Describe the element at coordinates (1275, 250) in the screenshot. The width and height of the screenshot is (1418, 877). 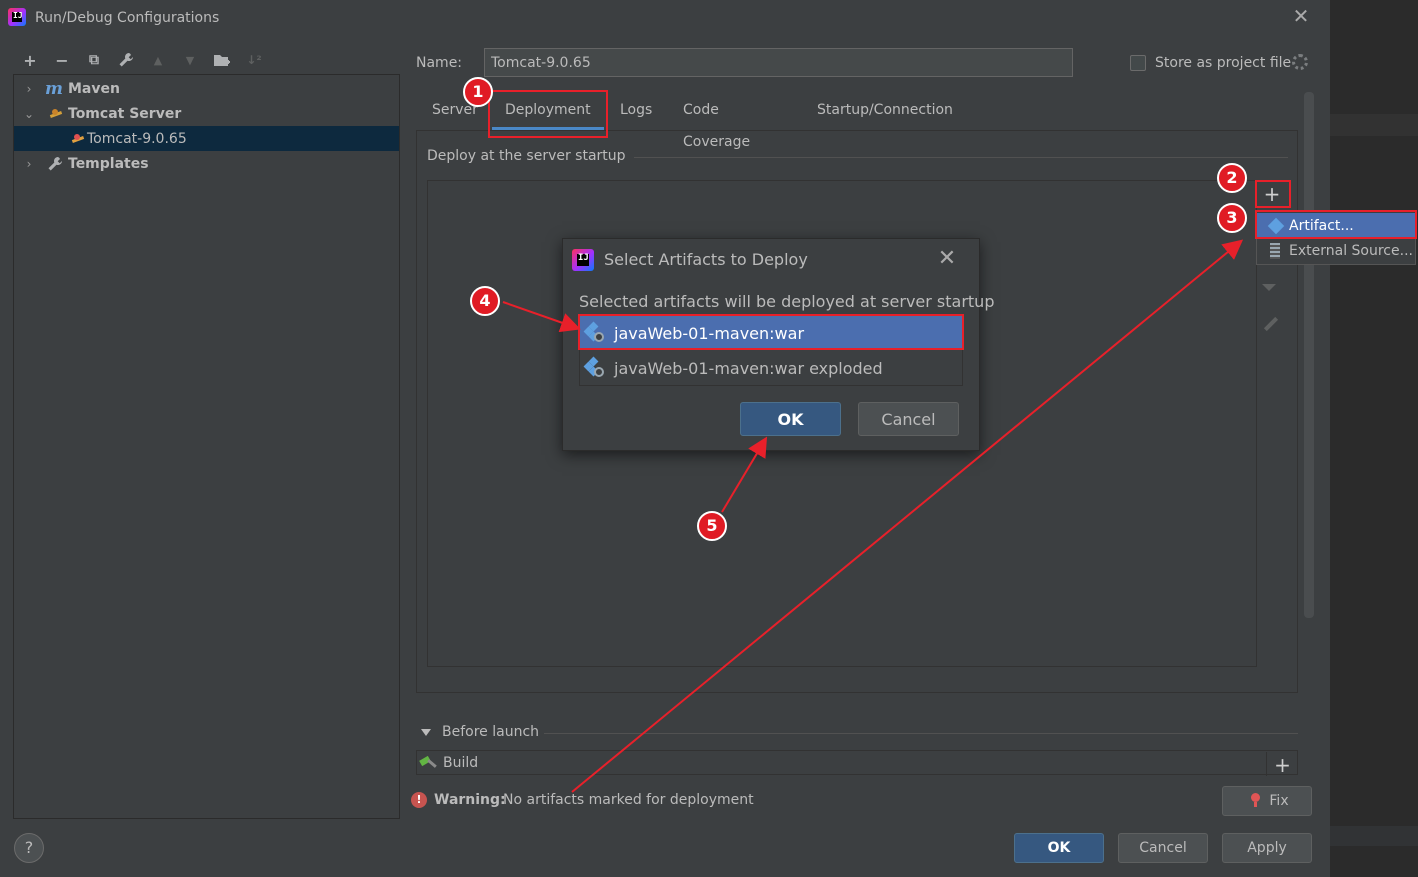
I see `external-source-icon` at that location.